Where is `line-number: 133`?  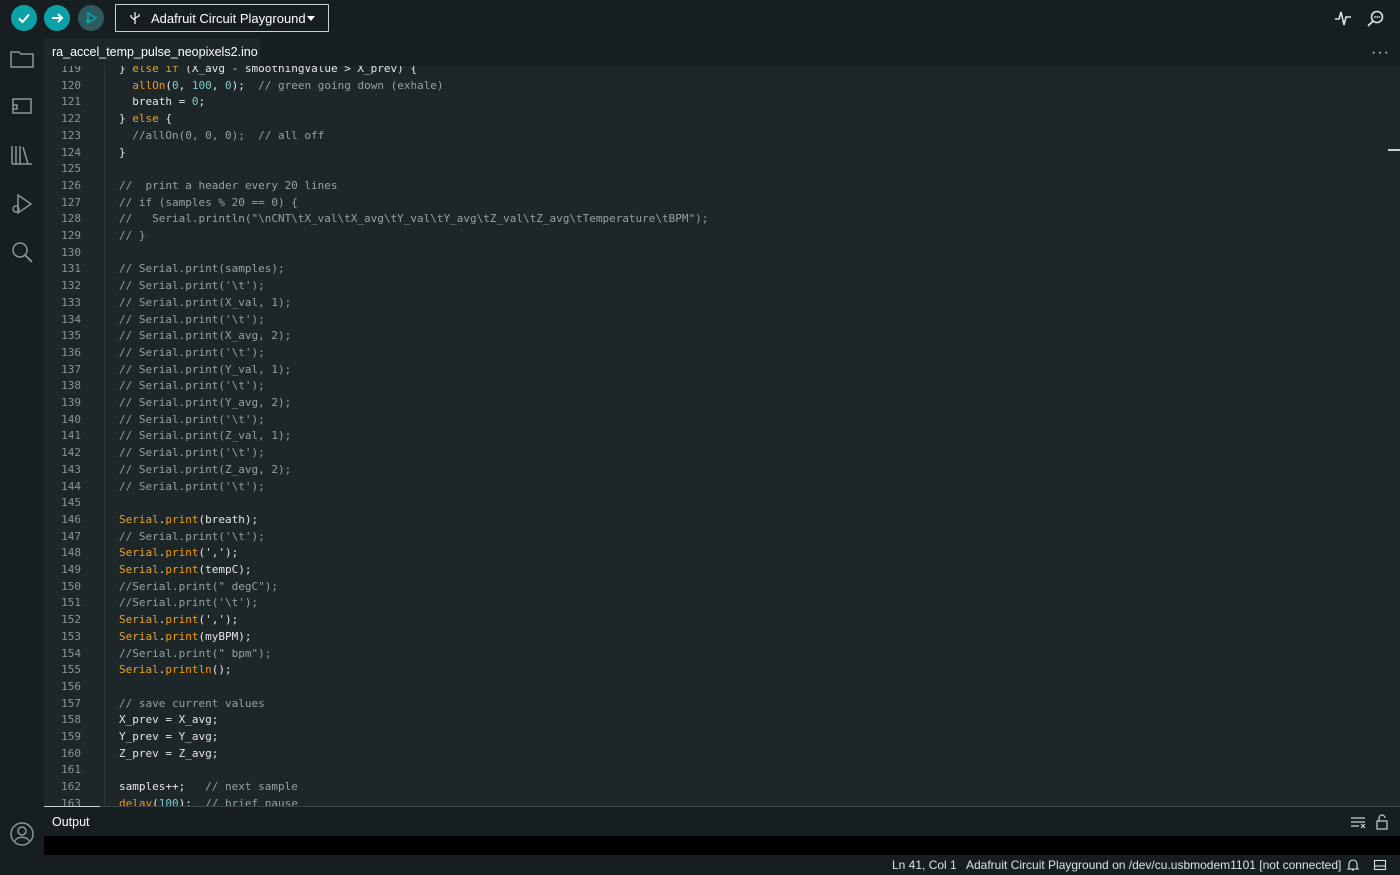 line-number: 133 is located at coordinates (71, 302).